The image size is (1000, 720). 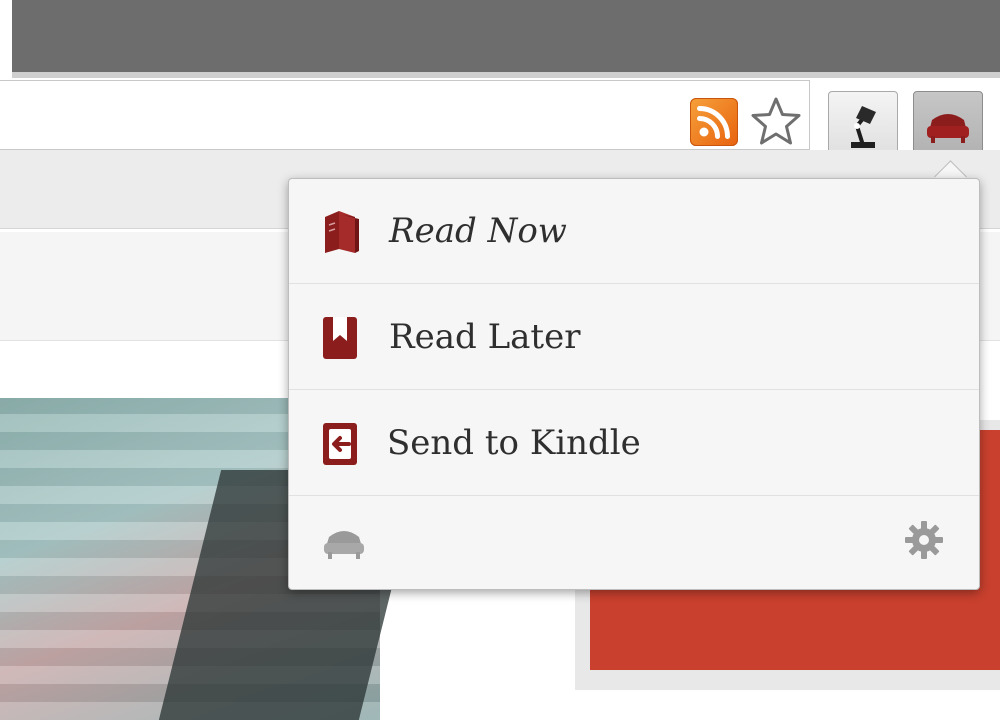 What do you see at coordinates (924, 540) in the screenshot?
I see `gear-icon` at bounding box center [924, 540].